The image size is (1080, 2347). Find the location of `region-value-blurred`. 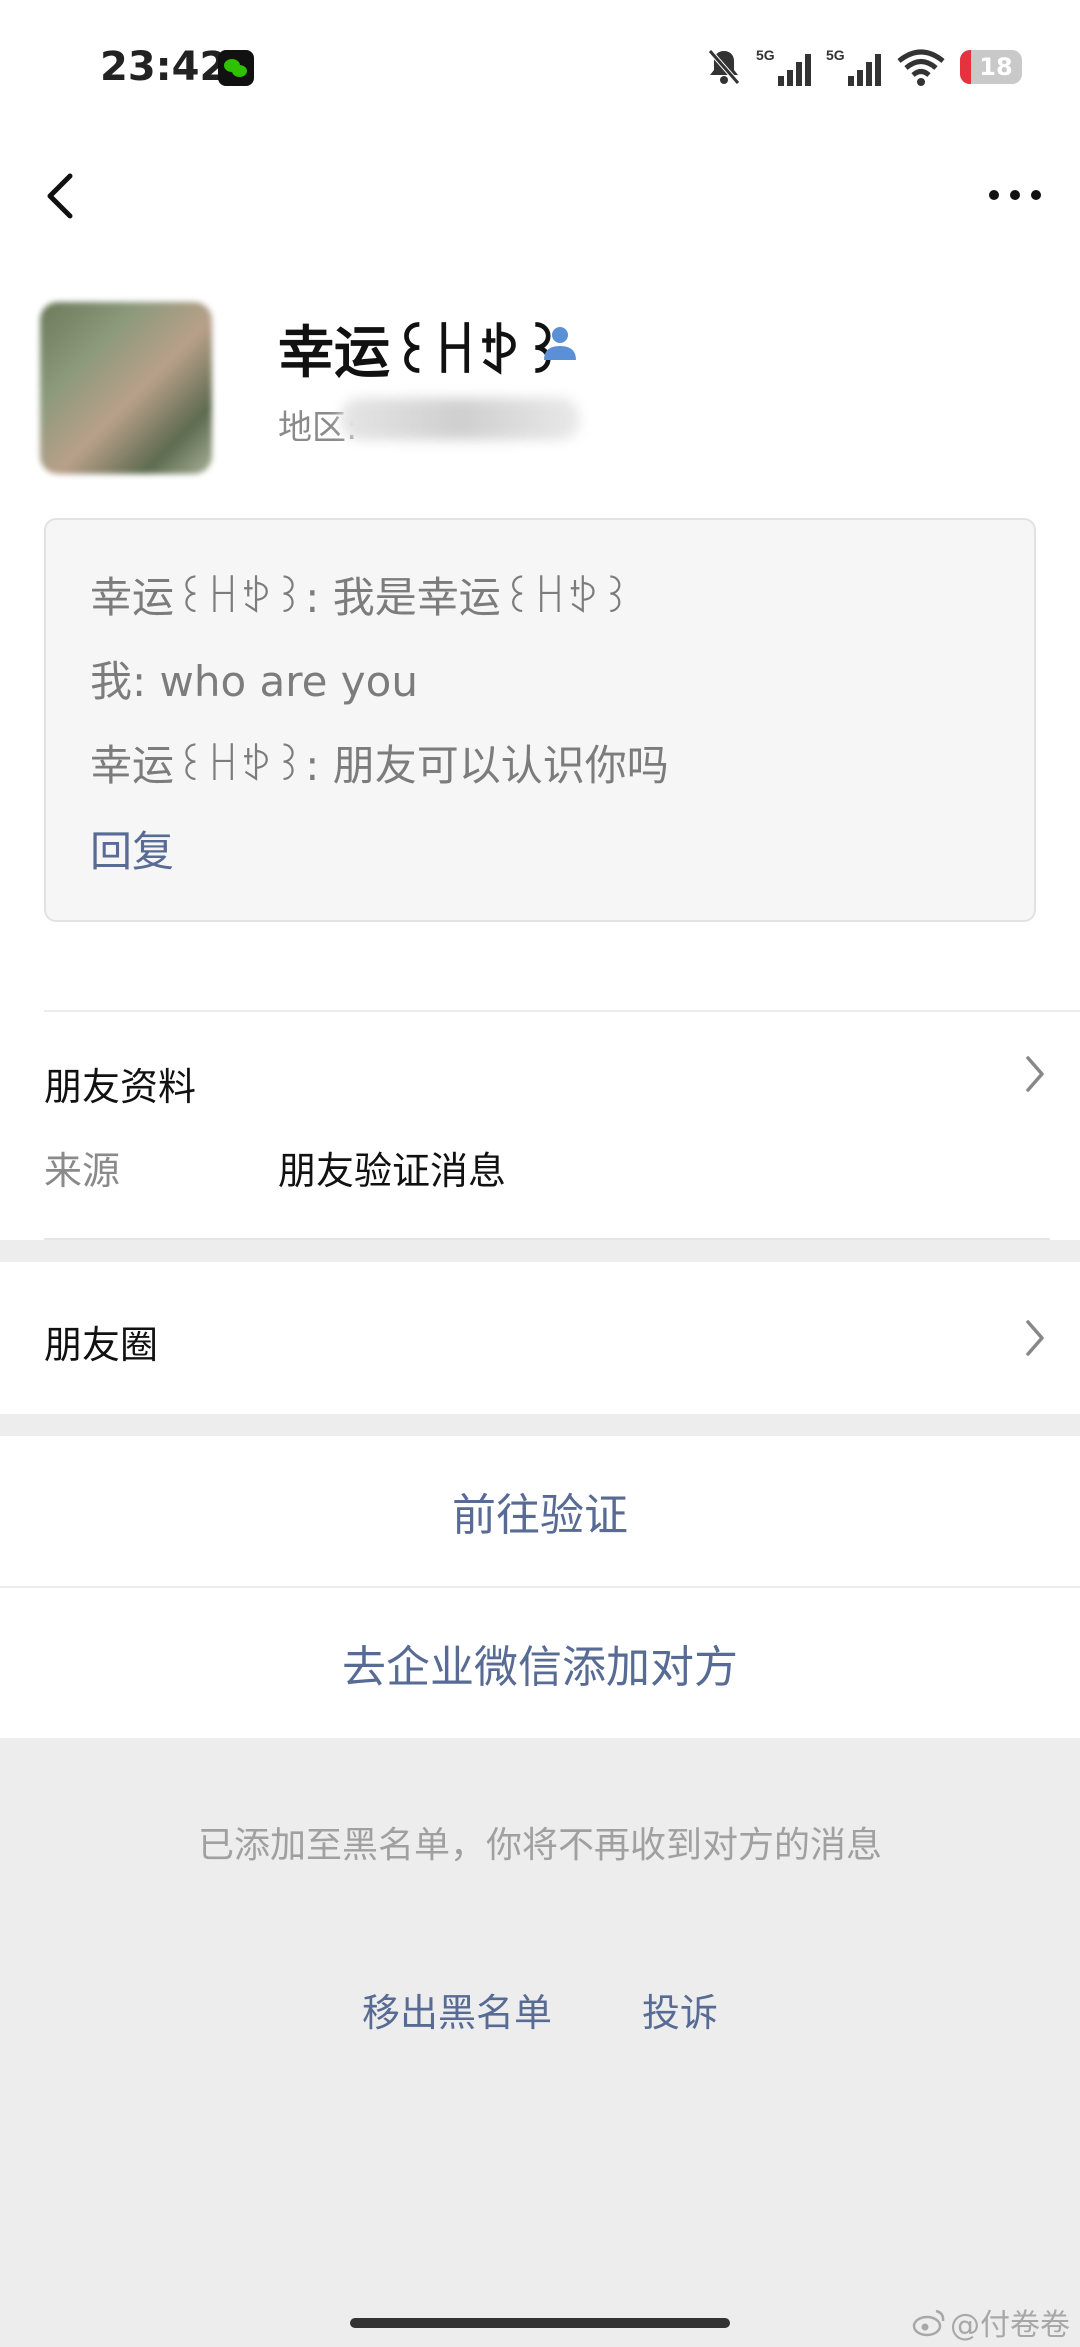

region-value-blurred is located at coordinates (460, 419).